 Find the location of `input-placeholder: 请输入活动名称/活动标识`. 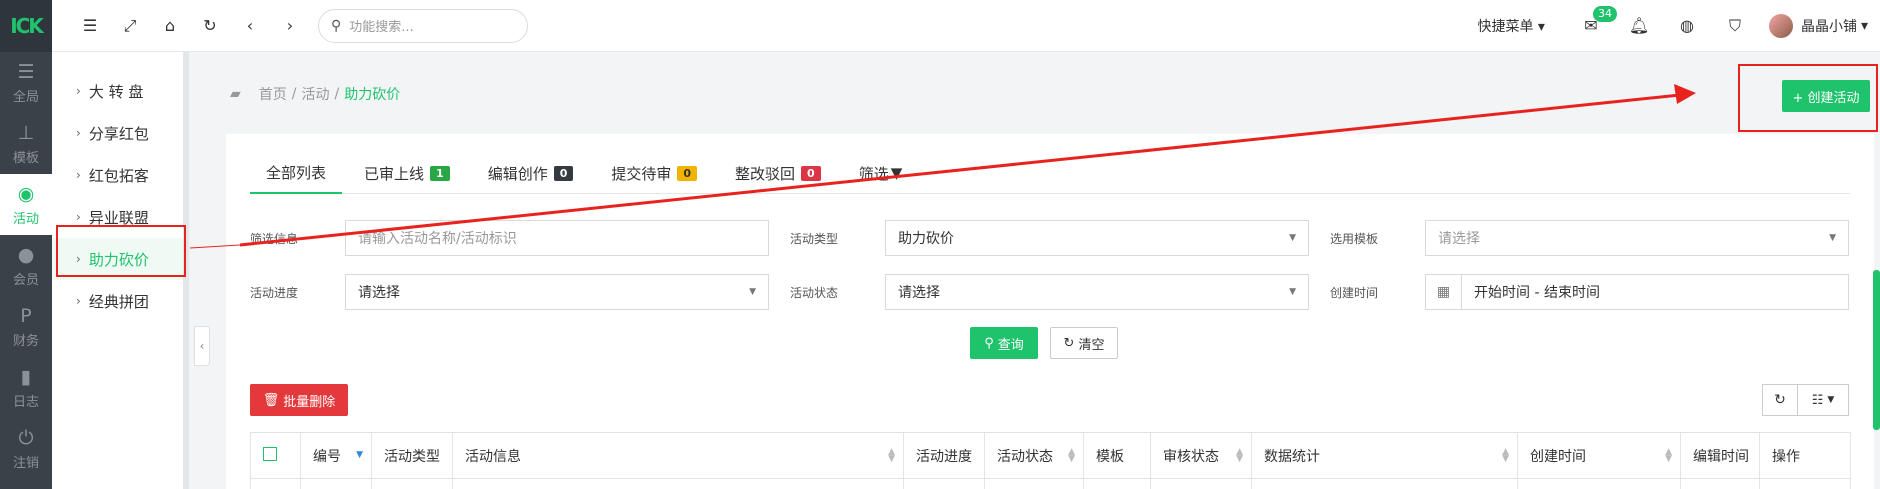

input-placeholder: 请输入活动名称/活动标识 is located at coordinates (437, 239).